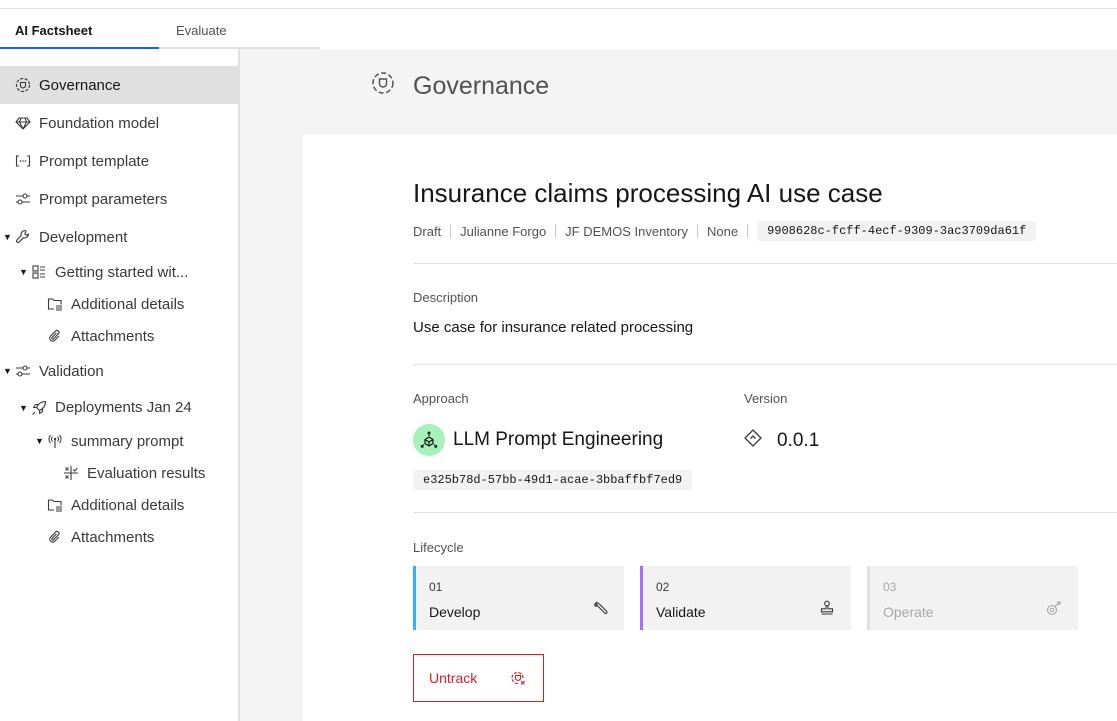  Describe the element at coordinates (455, 612) in the screenshot. I see `stage-name: Develop` at that location.